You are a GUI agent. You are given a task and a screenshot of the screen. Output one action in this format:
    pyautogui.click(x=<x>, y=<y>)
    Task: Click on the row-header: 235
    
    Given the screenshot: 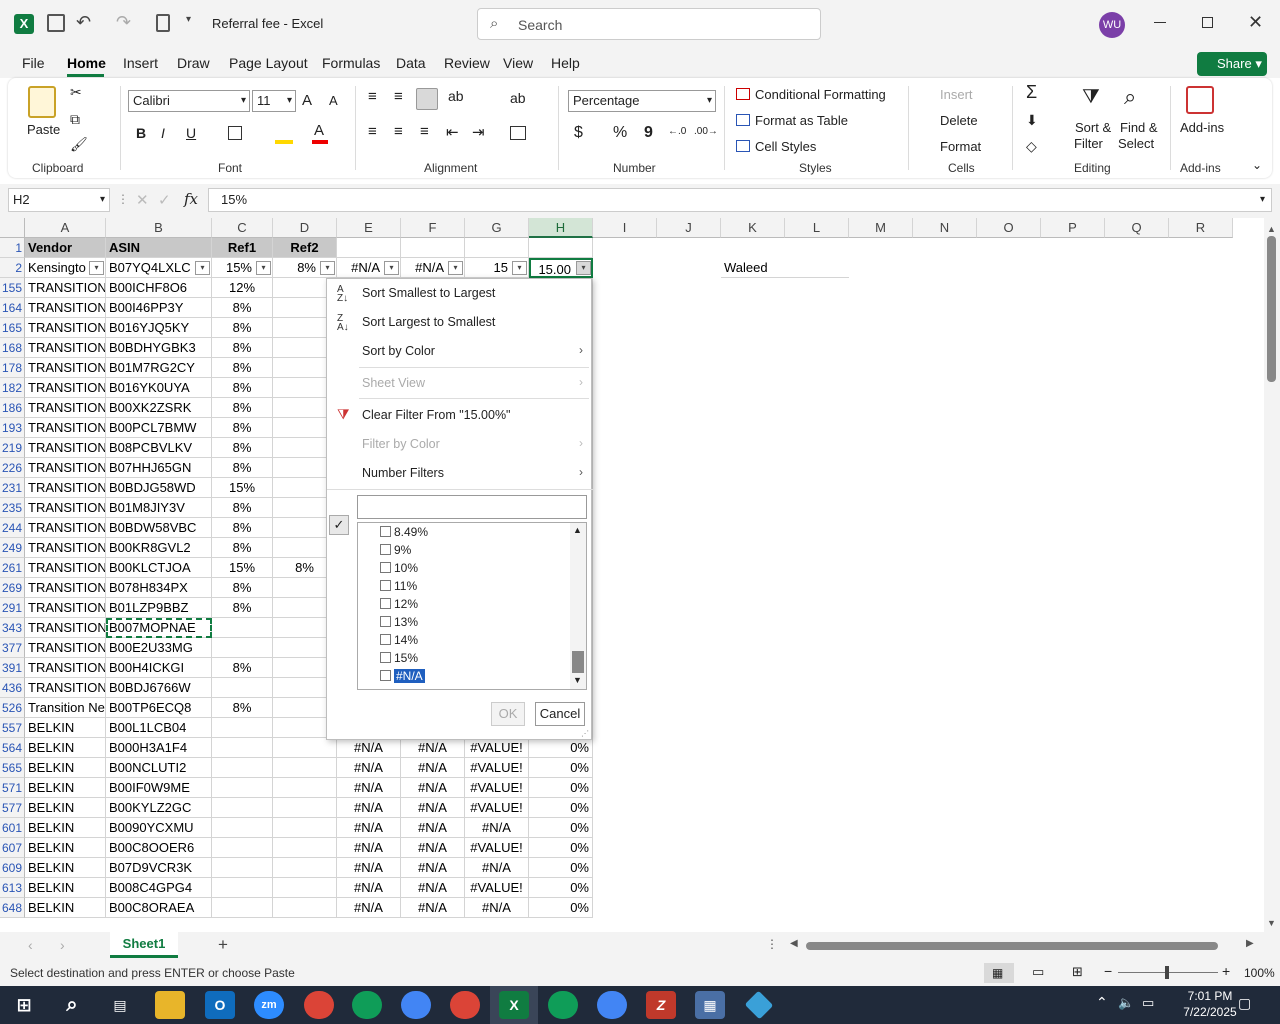 What is the action you would take?
    pyautogui.click(x=12, y=508)
    